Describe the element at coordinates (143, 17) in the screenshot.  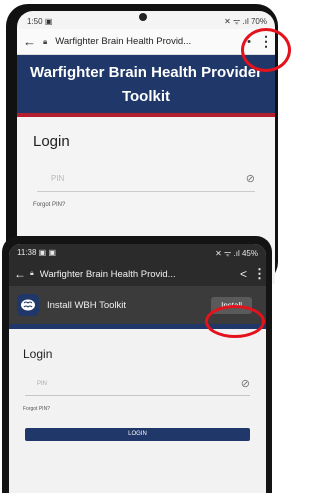
I see `front-camera` at that location.